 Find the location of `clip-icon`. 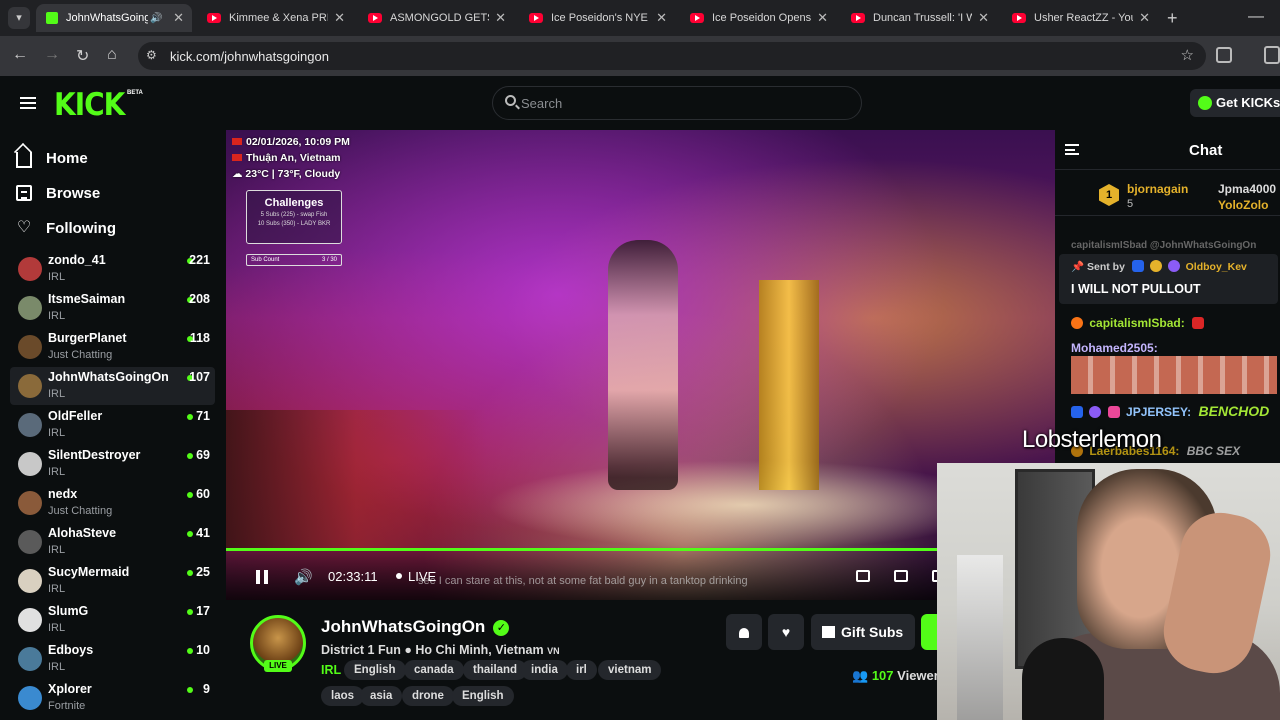

clip-icon is located at coordinates (863, 576).